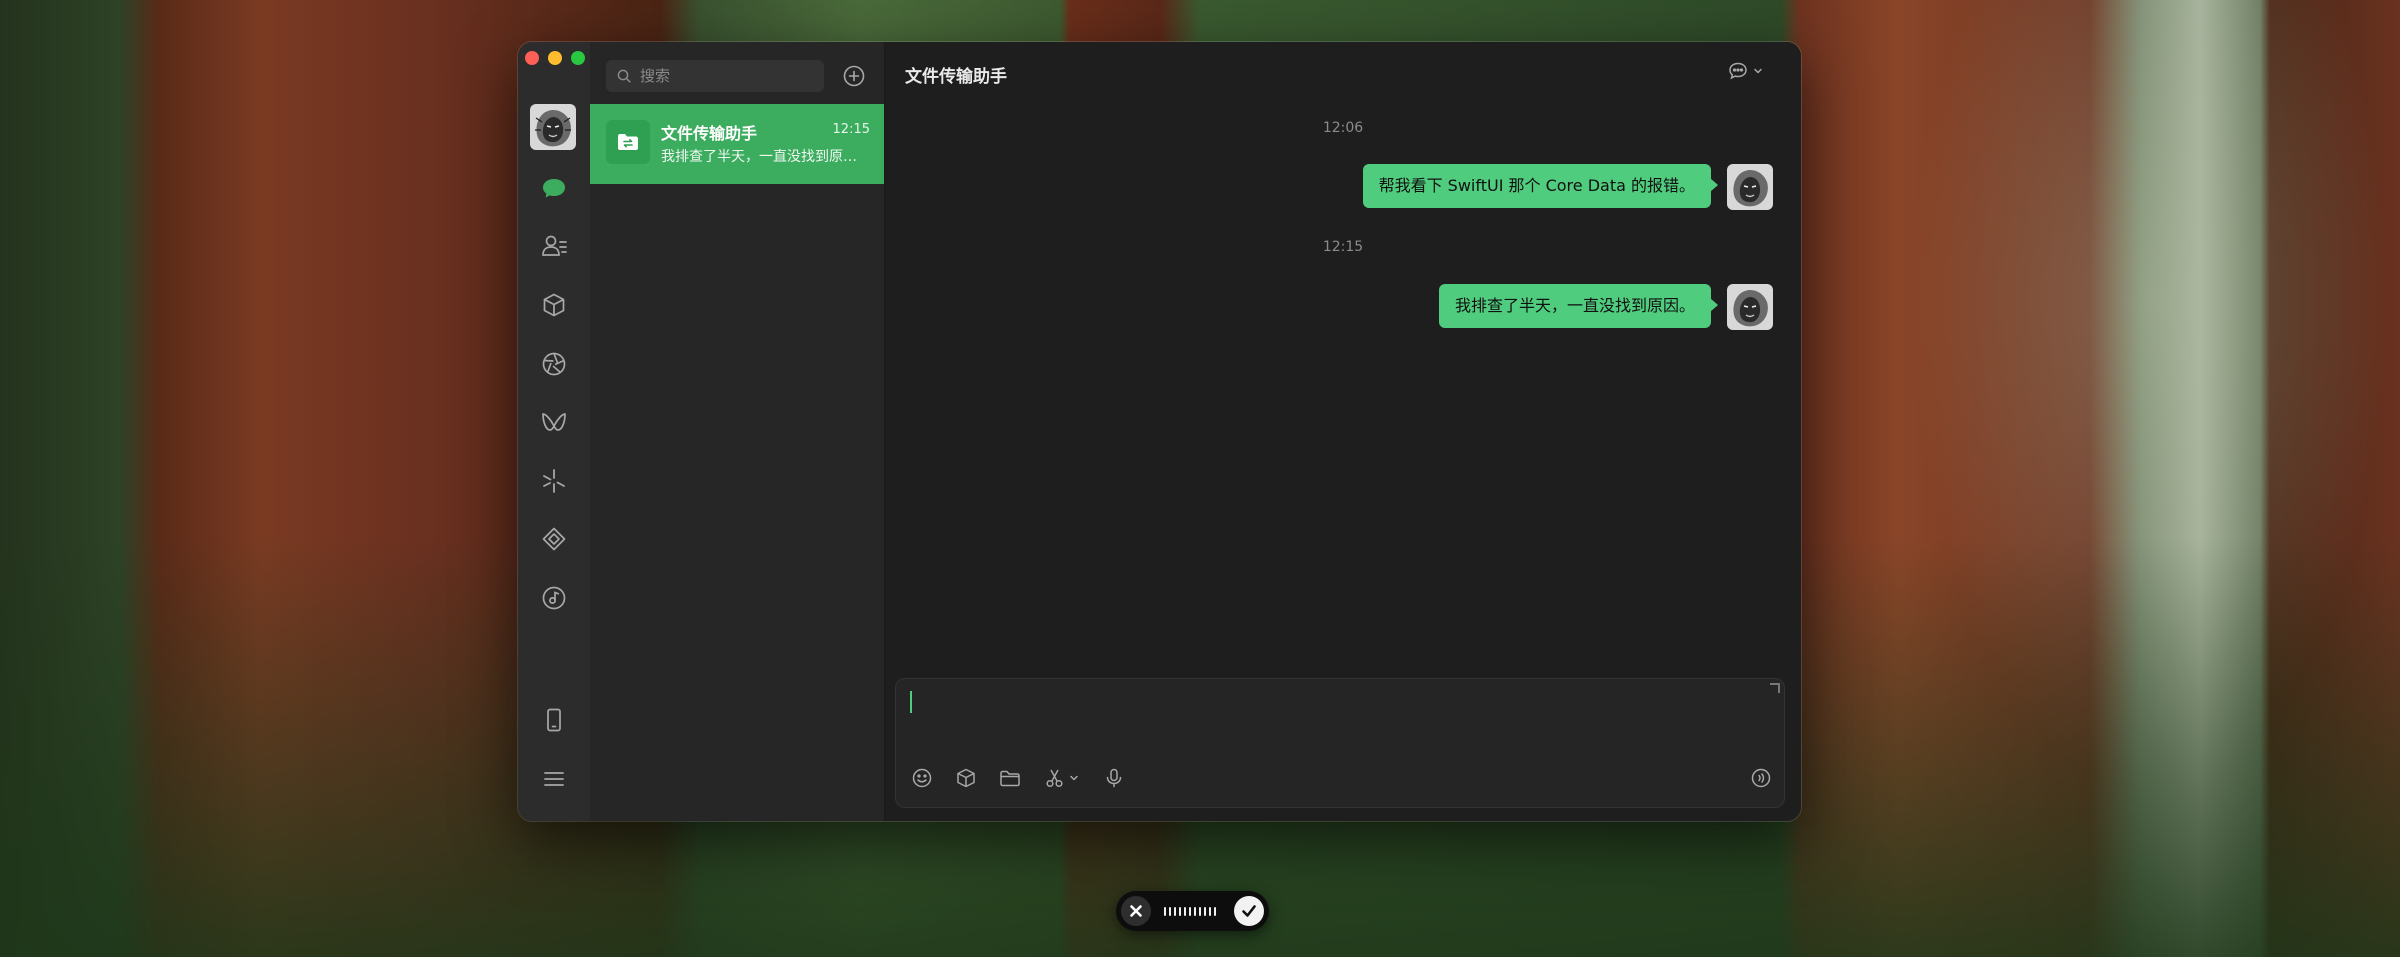 The width and height of the screenshot is (2400, 957). What do you see at coordinates (624, 76) in the screenshot?
I see `search-icon` at bounding box center [624, 76].